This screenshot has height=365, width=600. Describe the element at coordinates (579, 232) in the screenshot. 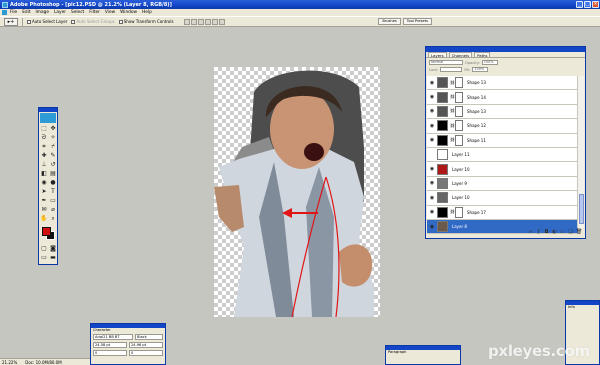

I see `trash-icon: 🗑` at that location.